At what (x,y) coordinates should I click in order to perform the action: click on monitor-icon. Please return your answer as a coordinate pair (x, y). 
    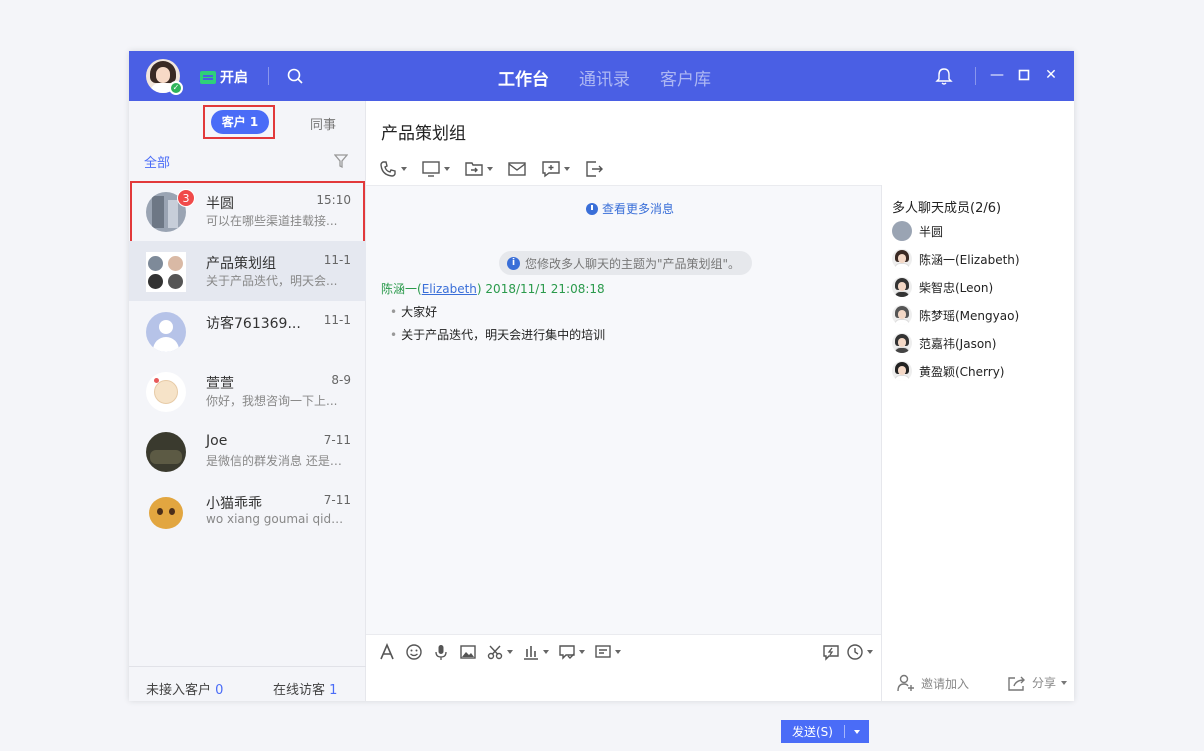
    Looking at the image, I should click on (431, 169).